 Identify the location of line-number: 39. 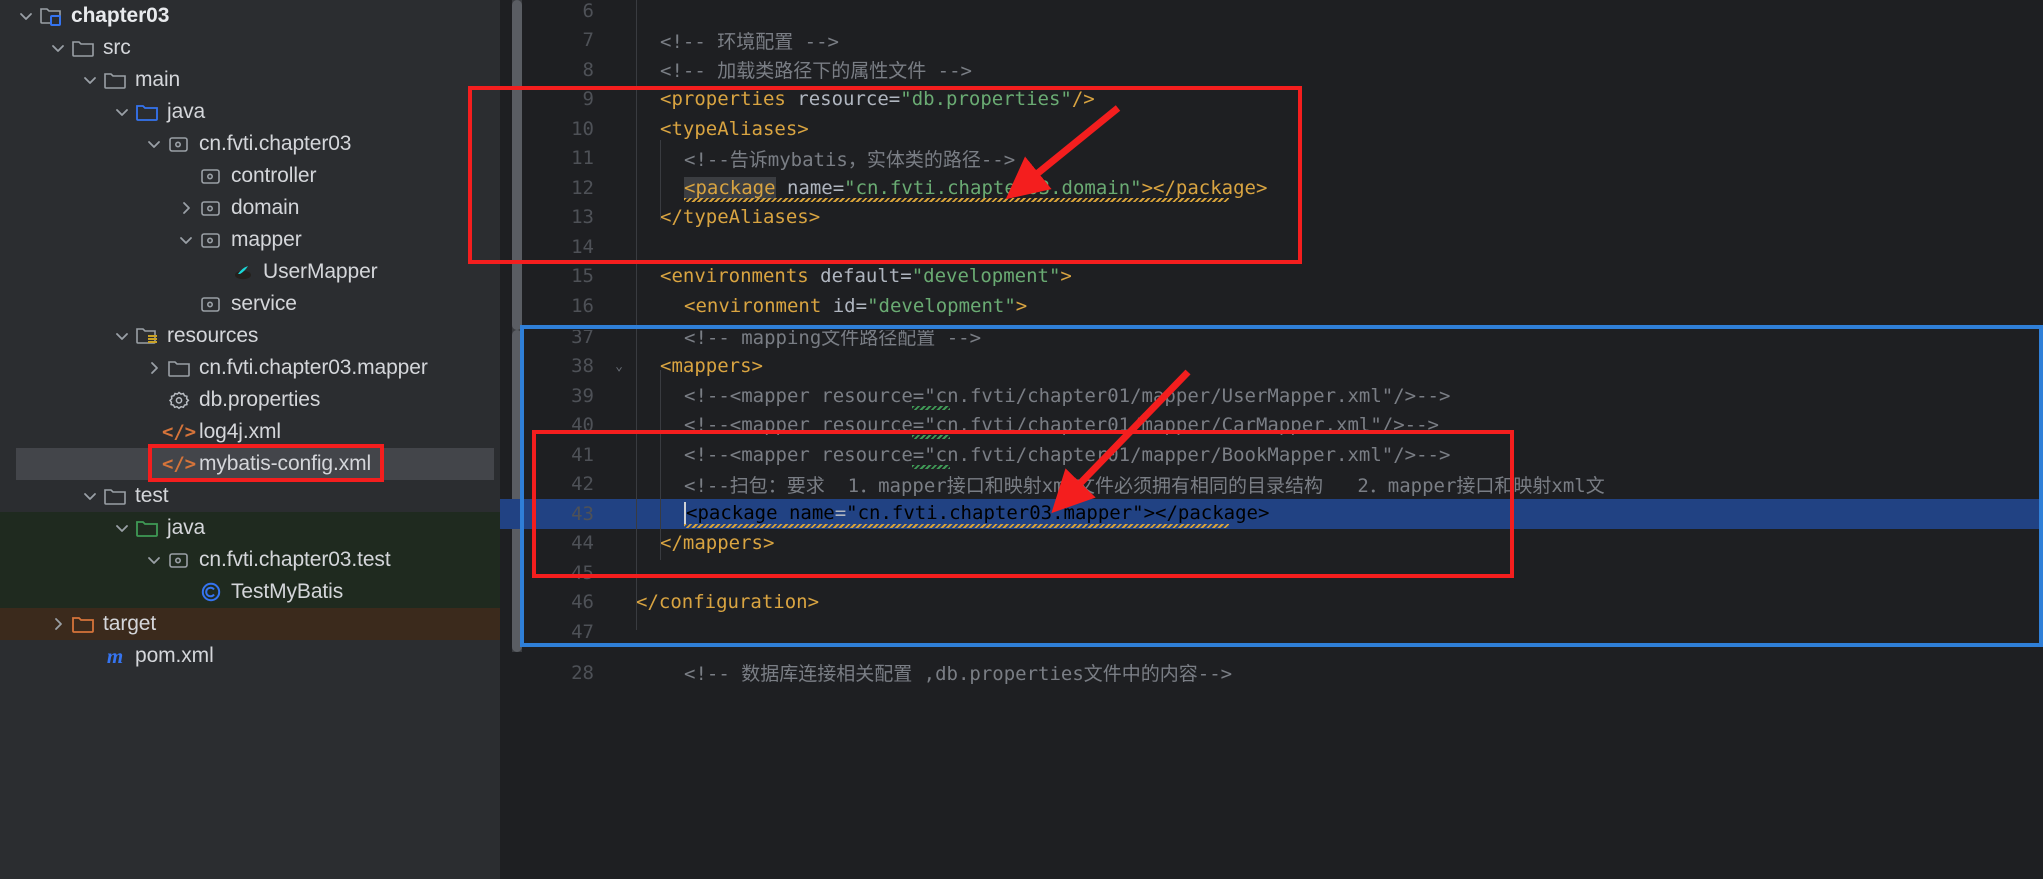
(582, 395).